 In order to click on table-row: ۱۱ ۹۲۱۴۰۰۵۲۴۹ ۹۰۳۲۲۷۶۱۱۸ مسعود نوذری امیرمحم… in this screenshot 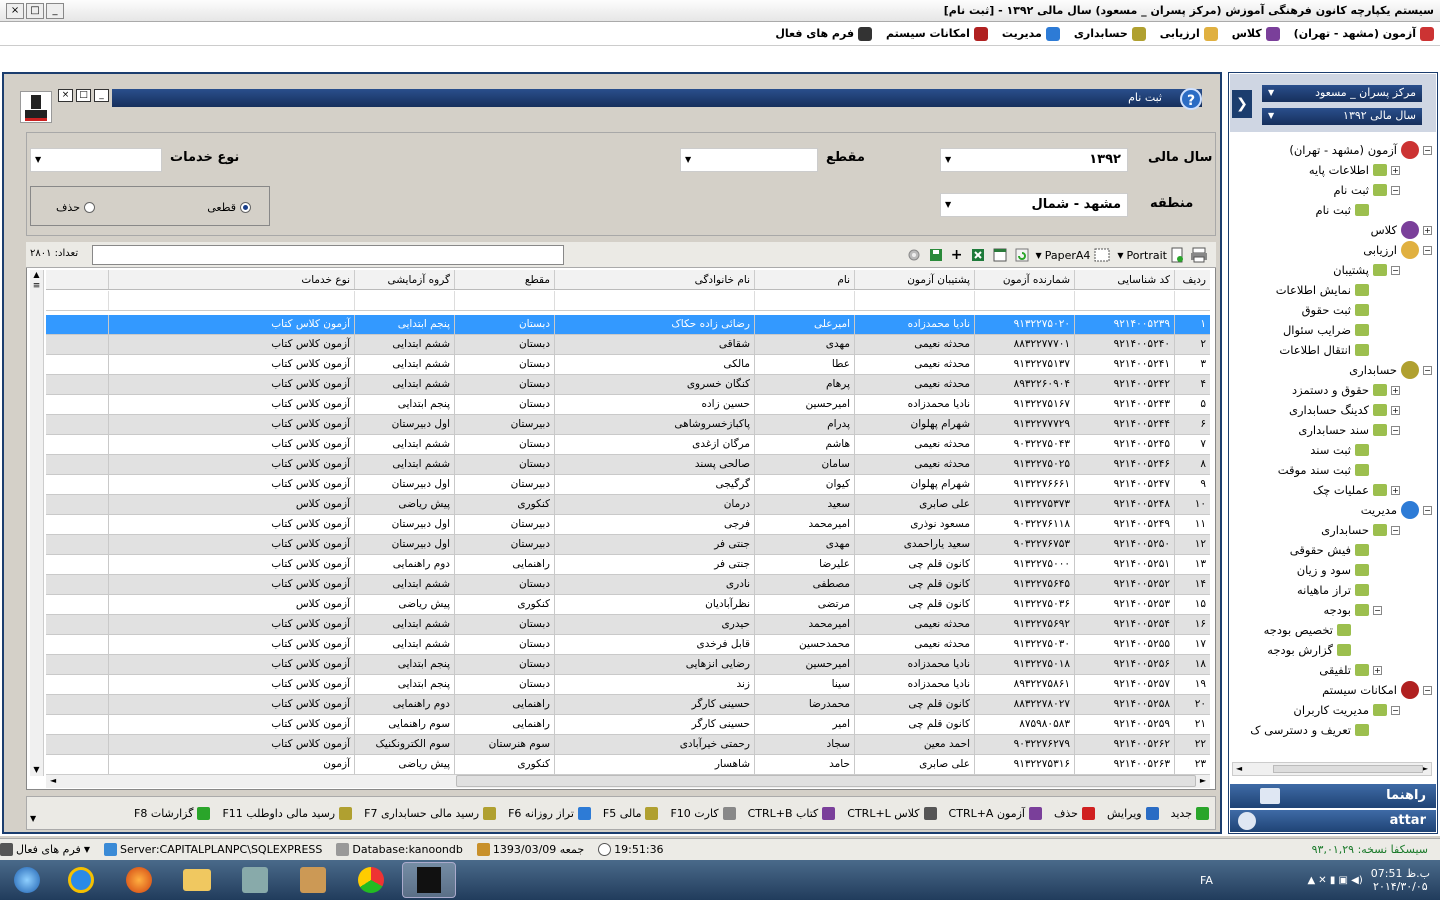, I will do `click(628, 525)`.